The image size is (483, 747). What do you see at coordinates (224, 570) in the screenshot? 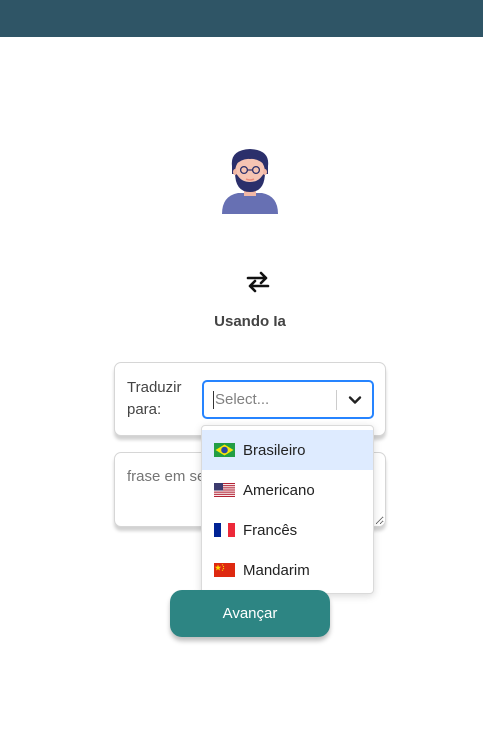
I see `china-flag-icon` at bounding box center [224, 570].